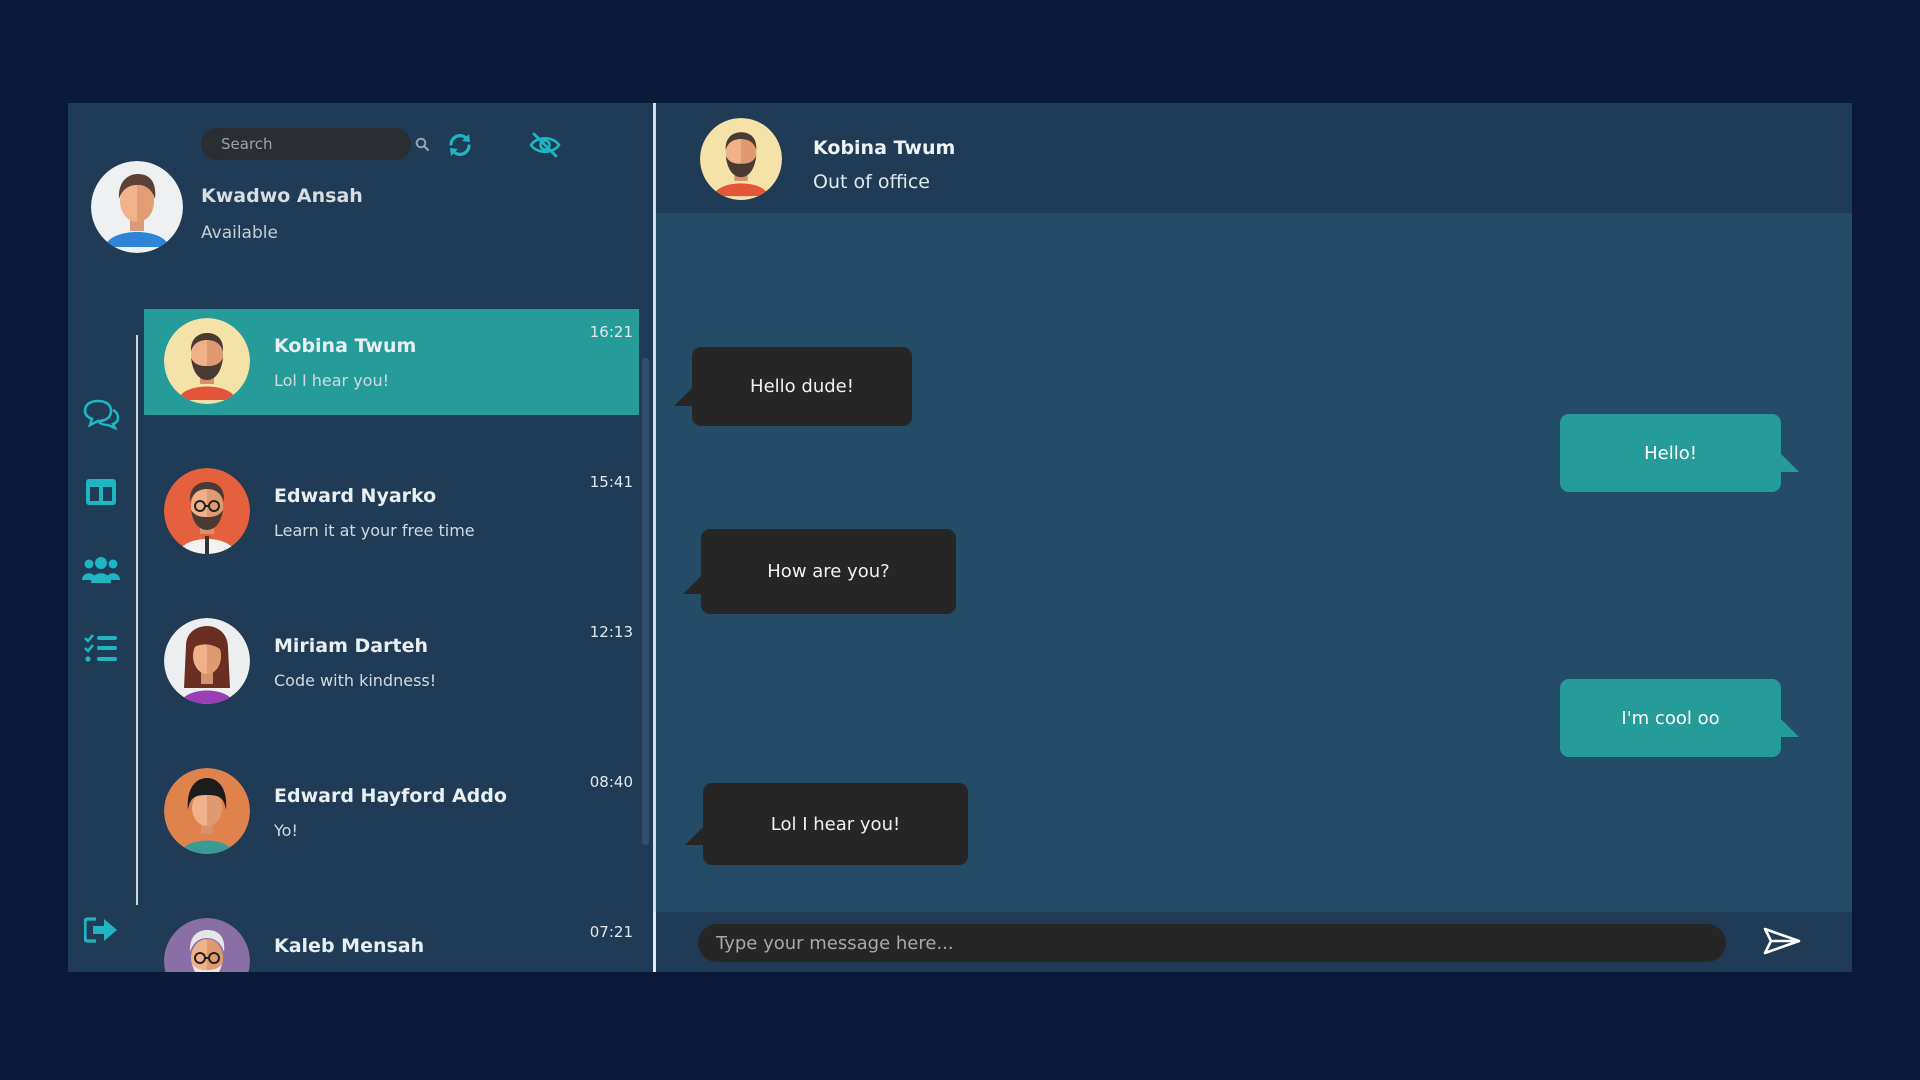  Describe the element at coordinates (101, 414) in the screenshot. I see `chats-icon` at that location.